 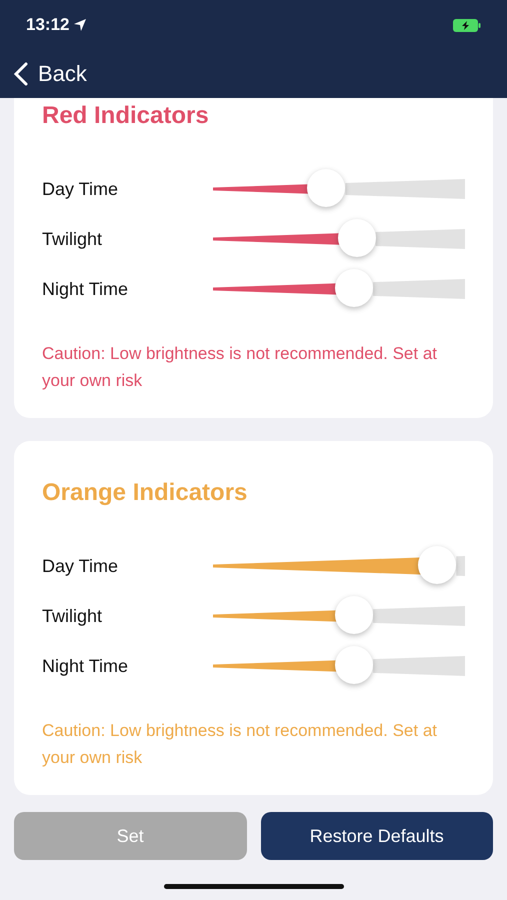 What do you see at coordinates (145, 493) in the screenshot?
I see `section-title: Orange Indicators` at bounding box center [145, 493].